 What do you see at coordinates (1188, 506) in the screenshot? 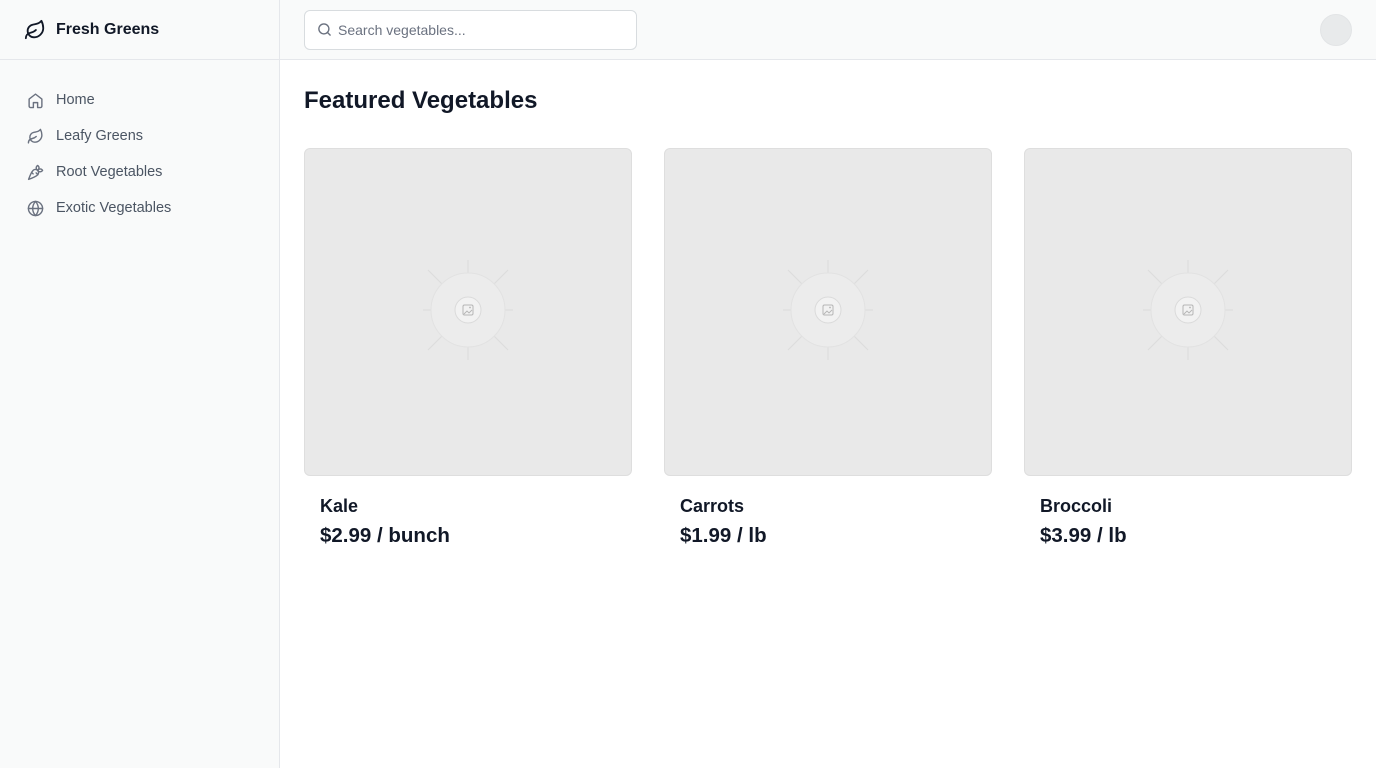
I see `product-name: Broccoli` at bounding box center [1188, 506].